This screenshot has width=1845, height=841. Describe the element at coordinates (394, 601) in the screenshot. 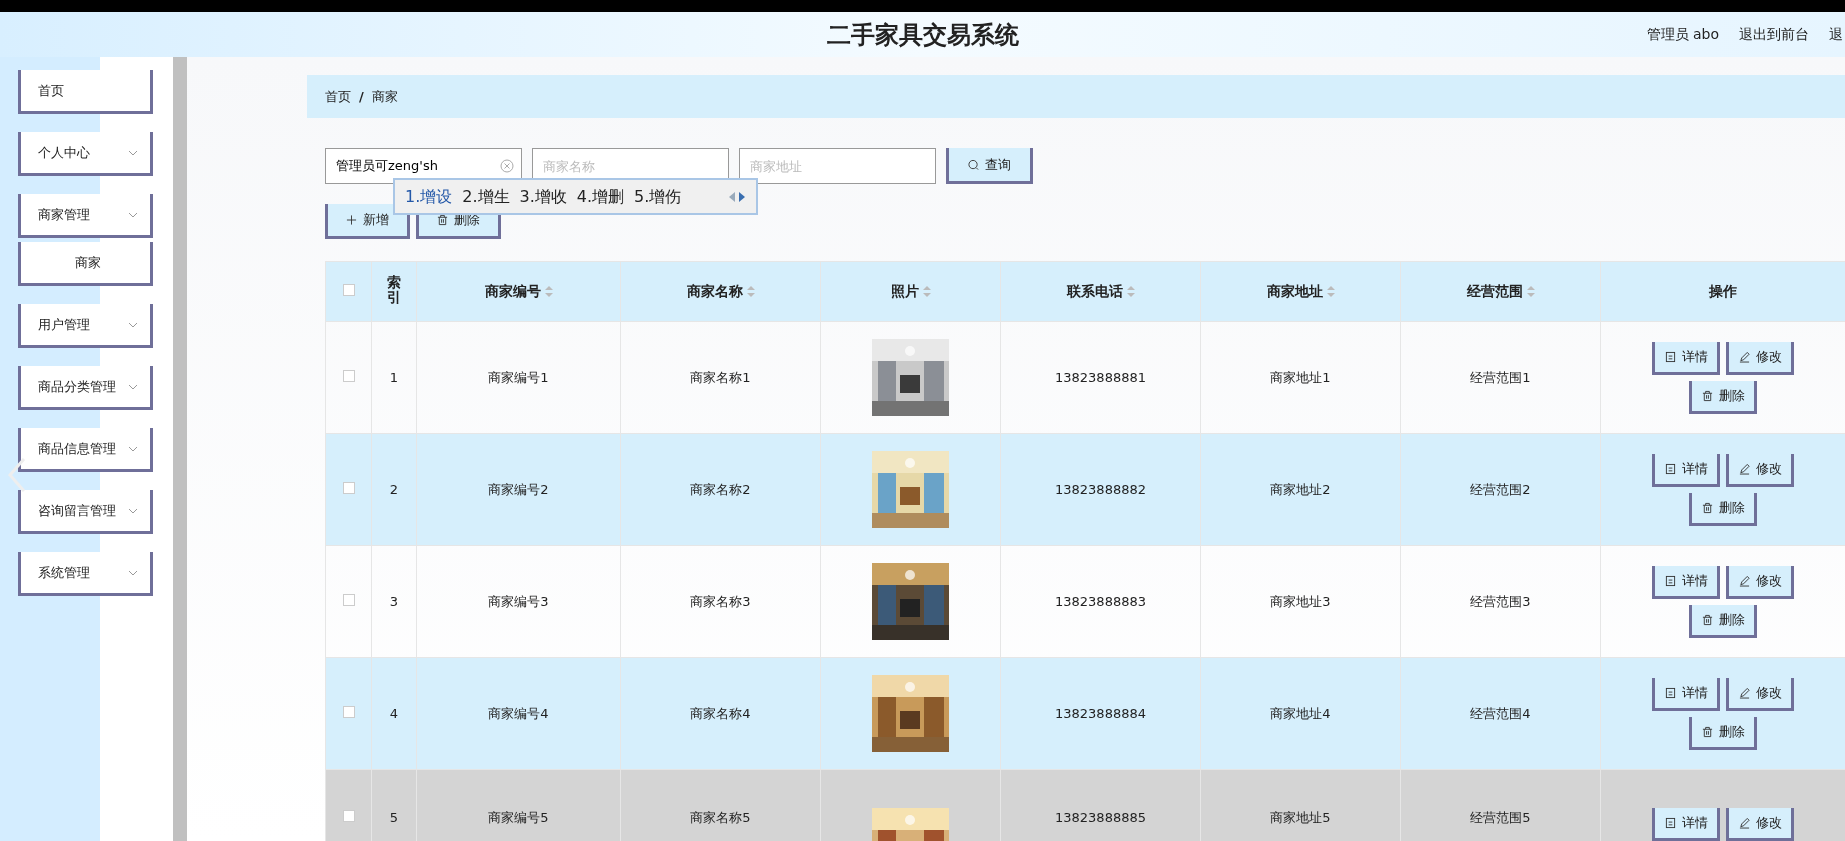

I see `table-cell: 3` at that location.